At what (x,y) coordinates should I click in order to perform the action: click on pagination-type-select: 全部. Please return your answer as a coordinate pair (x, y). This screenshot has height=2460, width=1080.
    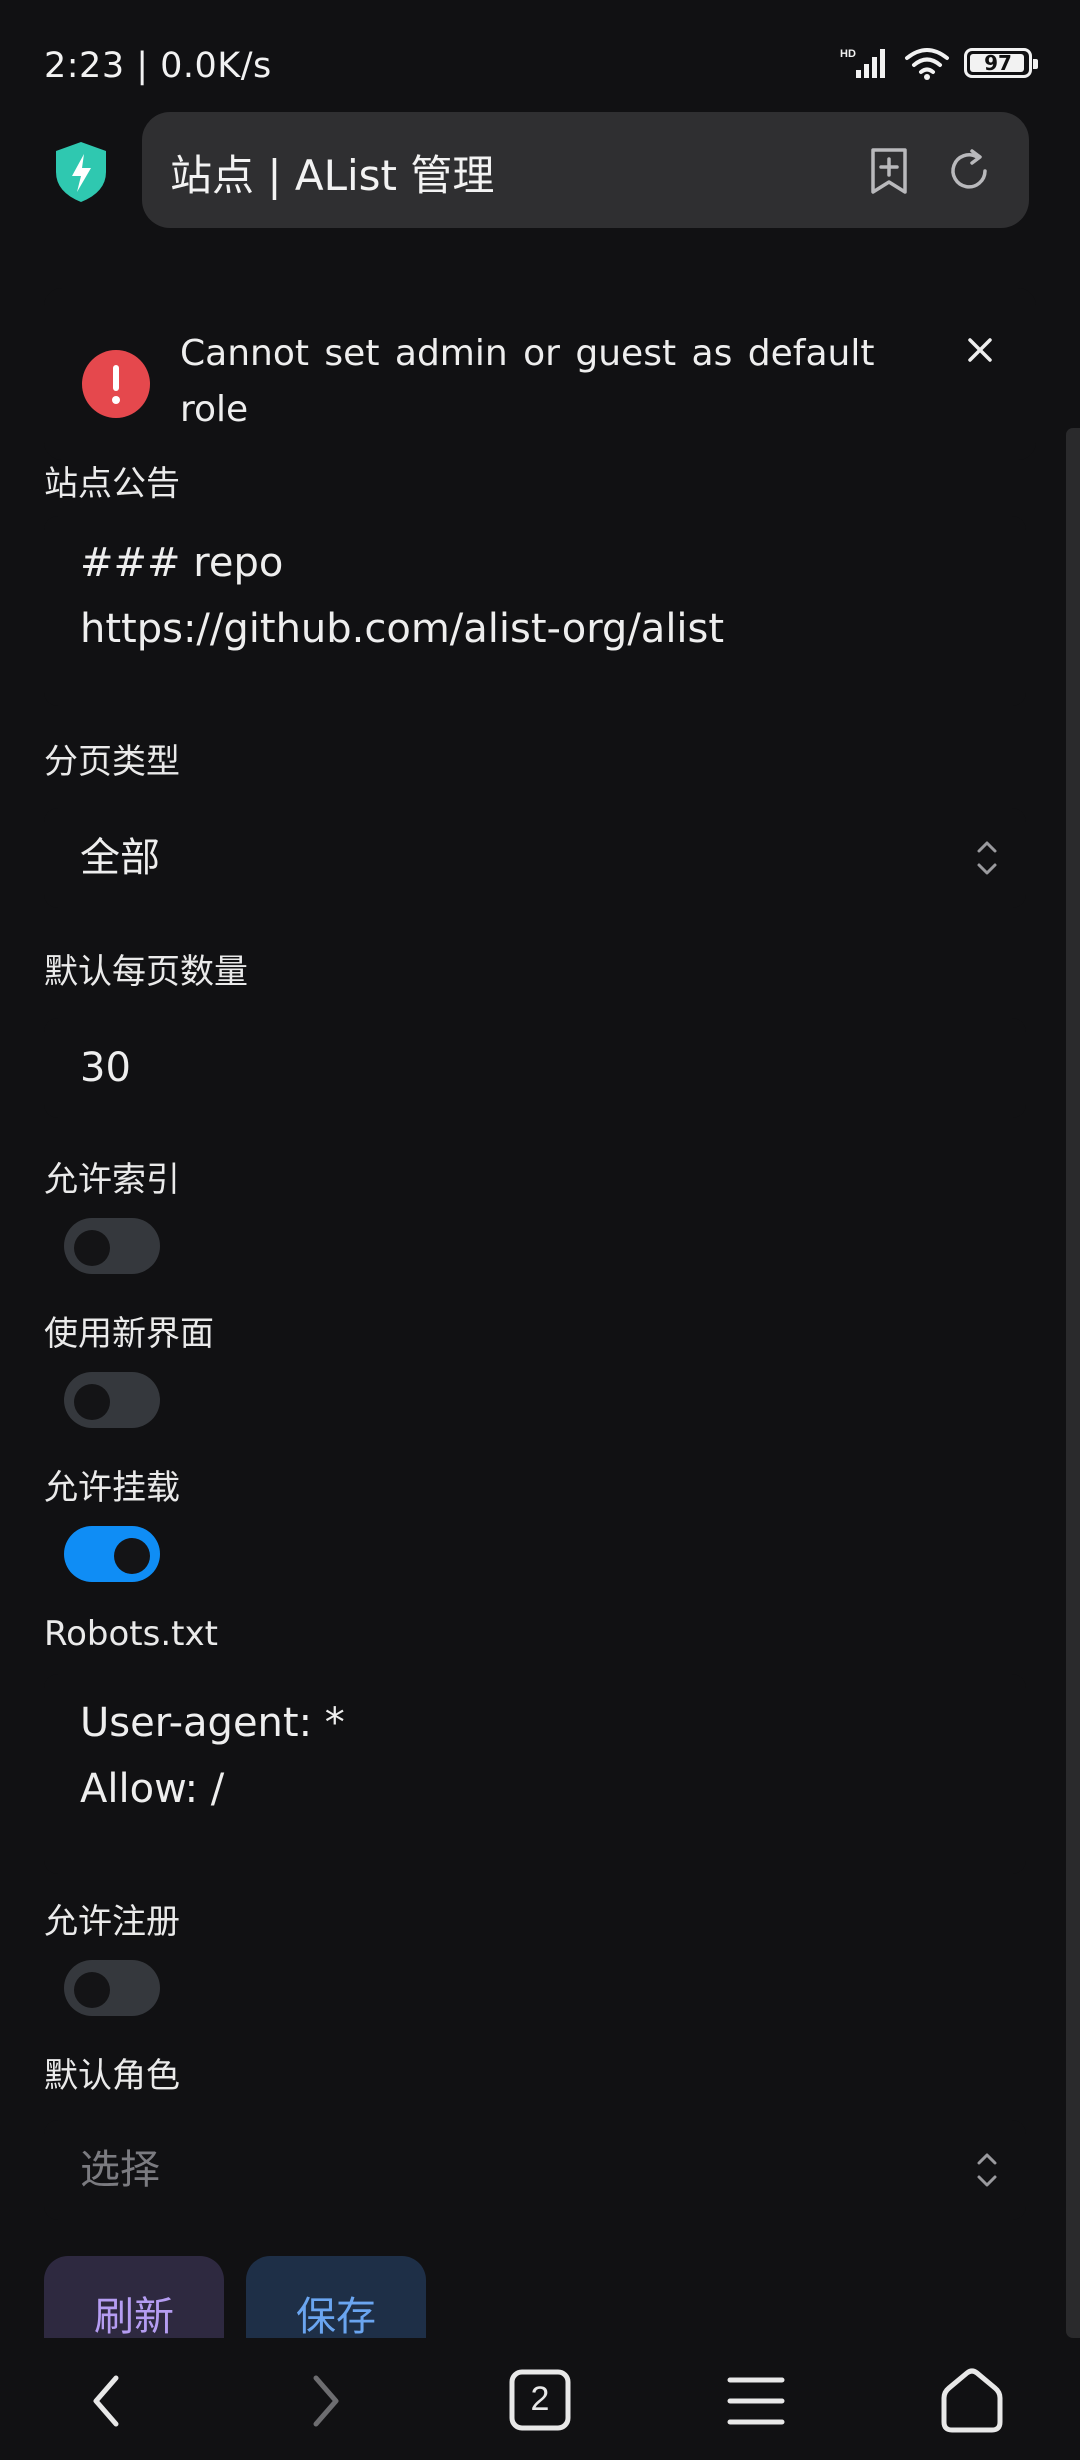
    Looking at the image, I should click on (535, 858).